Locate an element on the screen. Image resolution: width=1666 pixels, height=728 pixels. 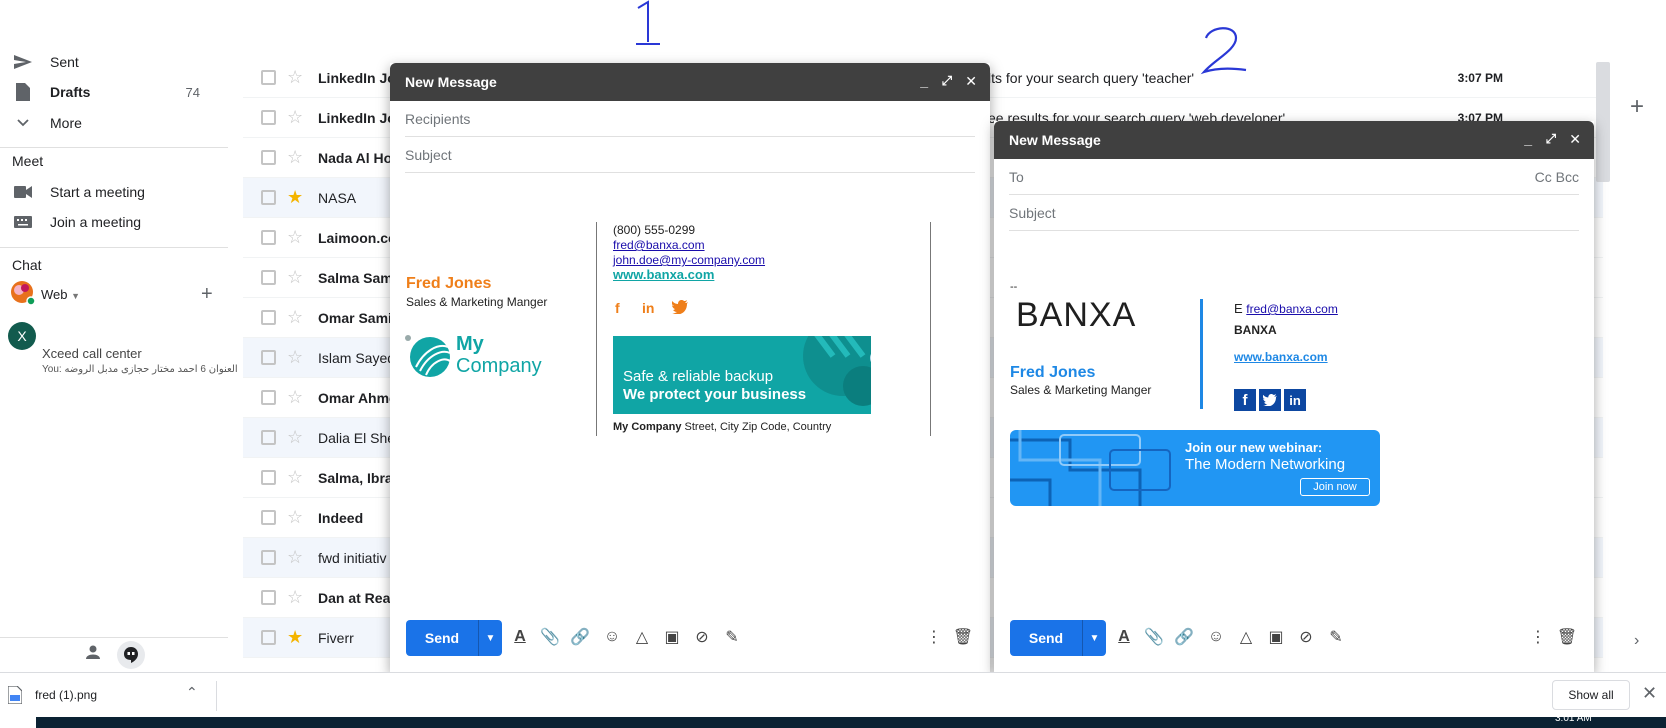
contact-avatar: X is located at coordinates (22, 336).